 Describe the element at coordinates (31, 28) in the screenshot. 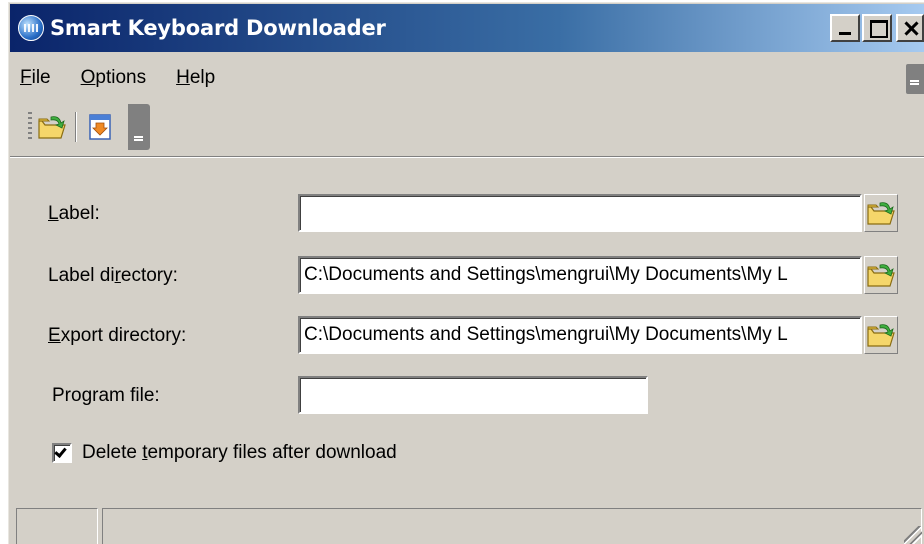

I see `keyboard-app-icon` at that location.